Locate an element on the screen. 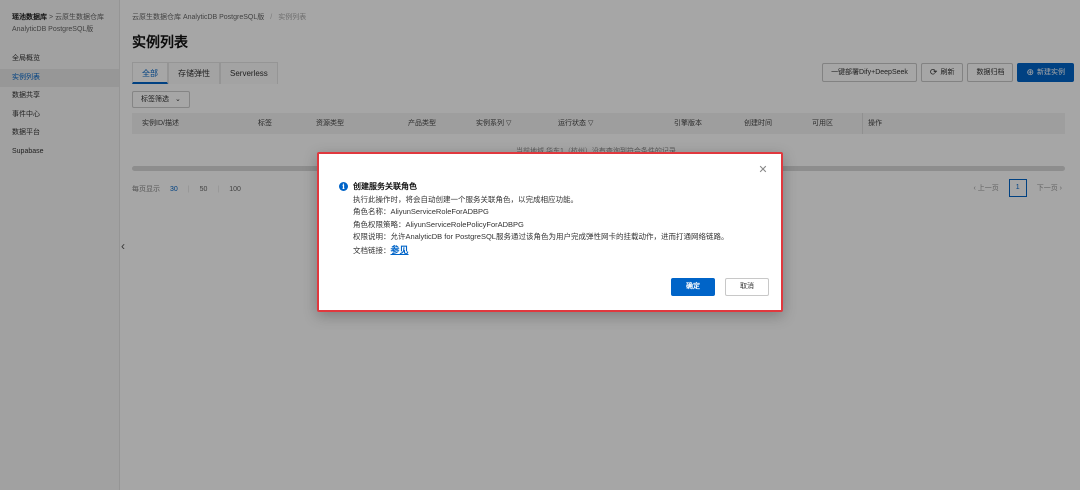  dialog-header: i 创建服务关联角色 is located at coordinates (378, 186).